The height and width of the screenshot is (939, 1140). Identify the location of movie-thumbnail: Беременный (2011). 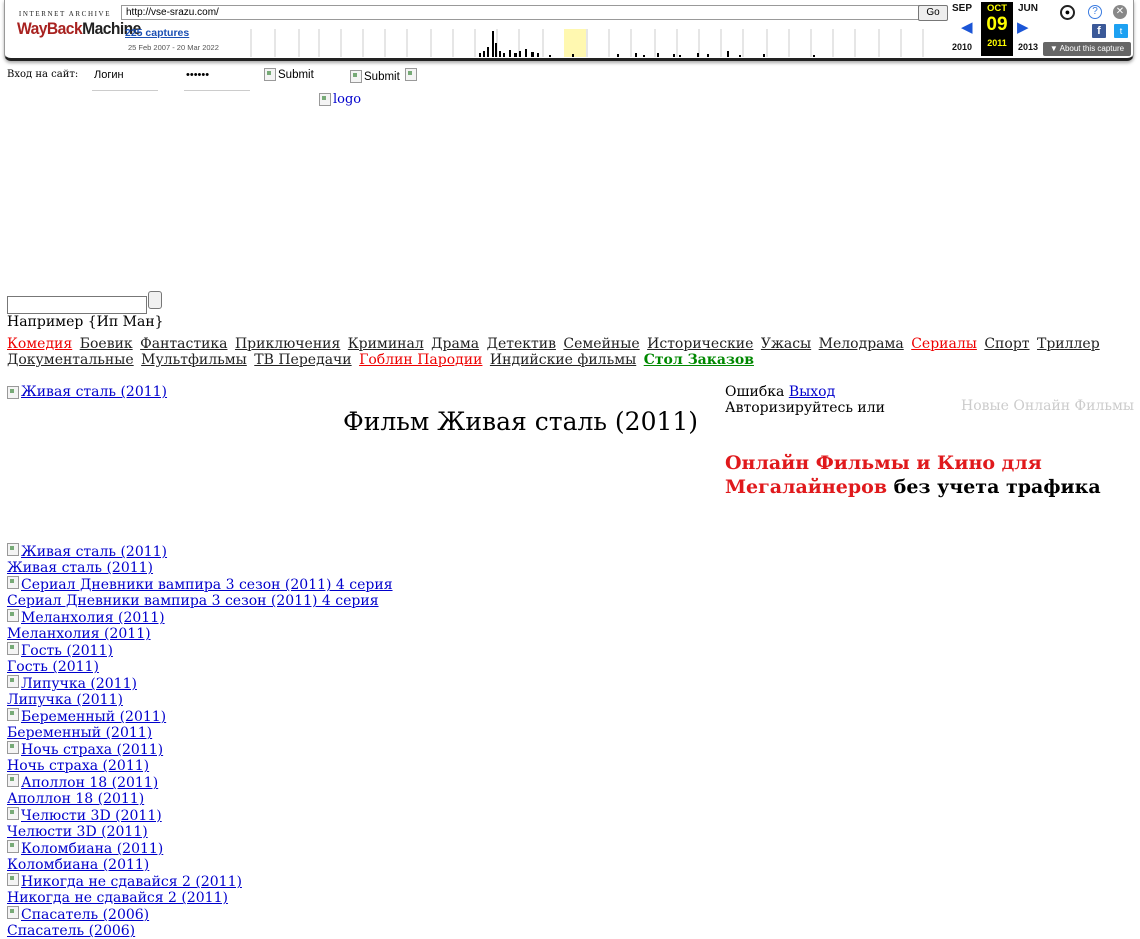
(200, 716).